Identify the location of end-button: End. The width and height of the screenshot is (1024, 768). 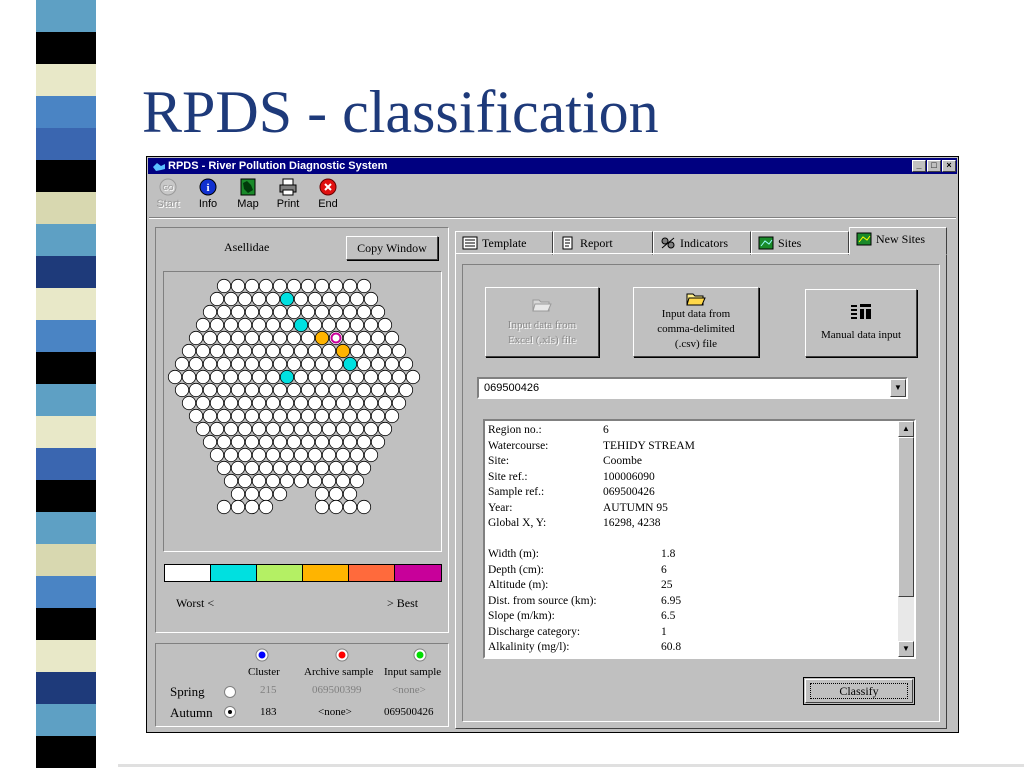
(328, 193).